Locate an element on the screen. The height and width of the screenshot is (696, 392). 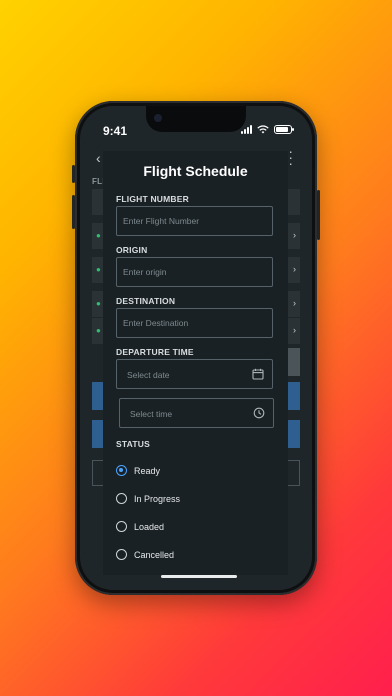
departure-time-label: DEPARTURE TIME is located at coordinates (155, 352).